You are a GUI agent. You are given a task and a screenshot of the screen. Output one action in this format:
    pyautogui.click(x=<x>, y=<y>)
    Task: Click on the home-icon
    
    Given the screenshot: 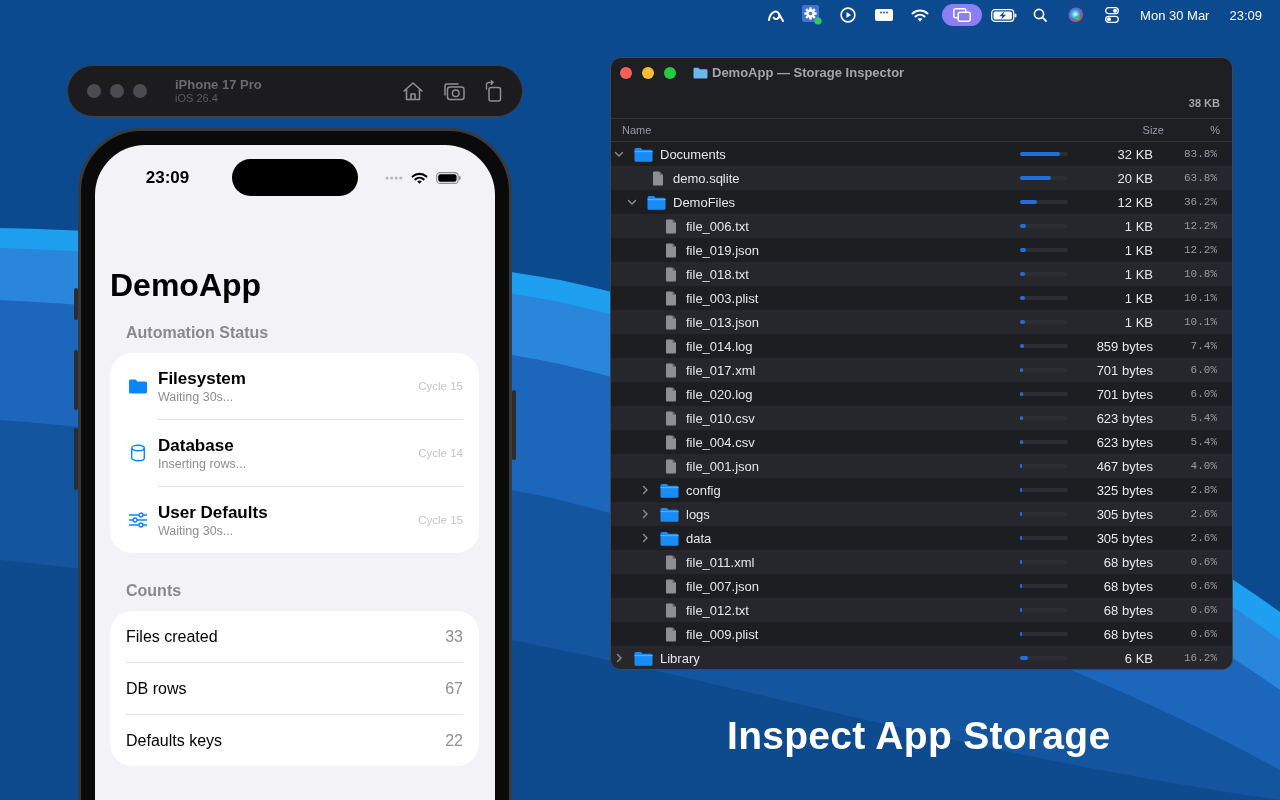 What is the action you would take?
    pyautogui.click(x=413, y=91)
    